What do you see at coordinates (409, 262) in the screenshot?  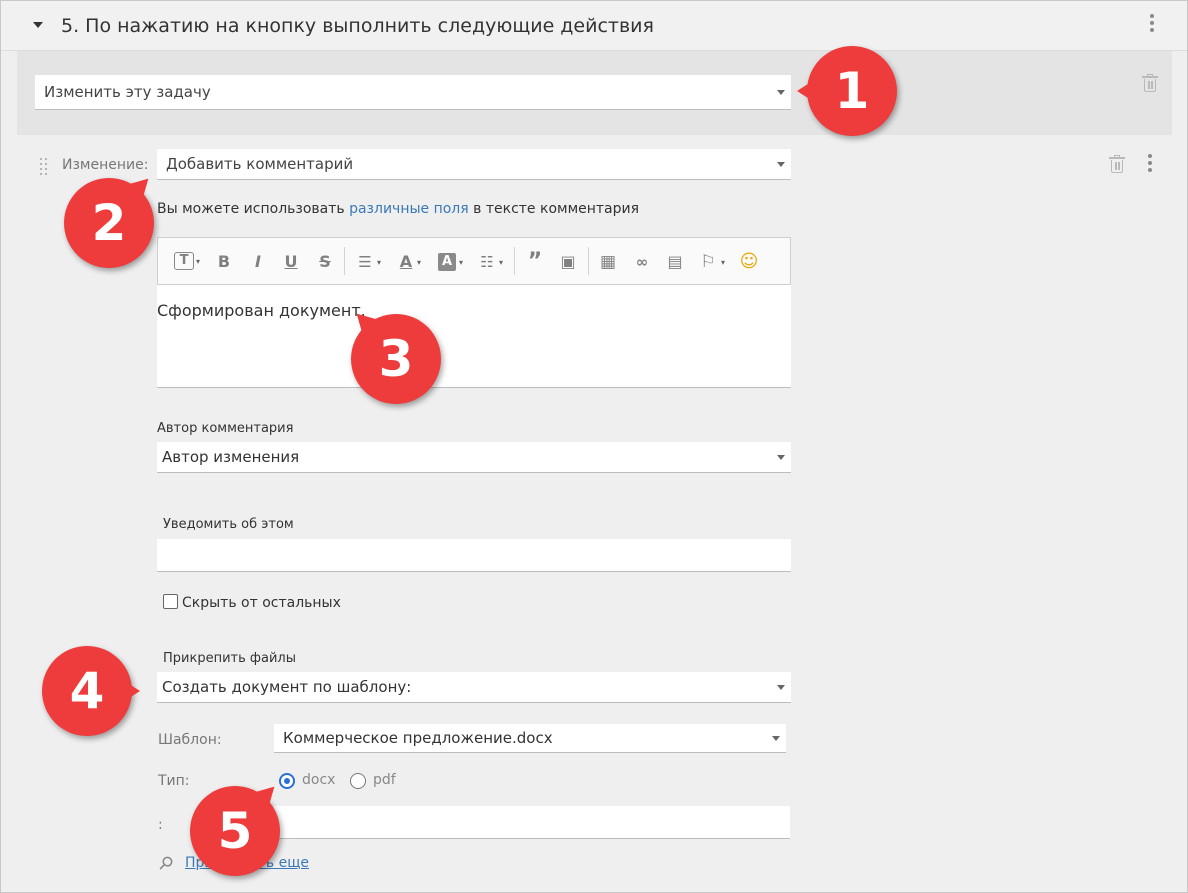 I see `font-color-icon: A` at bounding box center [409, 262].